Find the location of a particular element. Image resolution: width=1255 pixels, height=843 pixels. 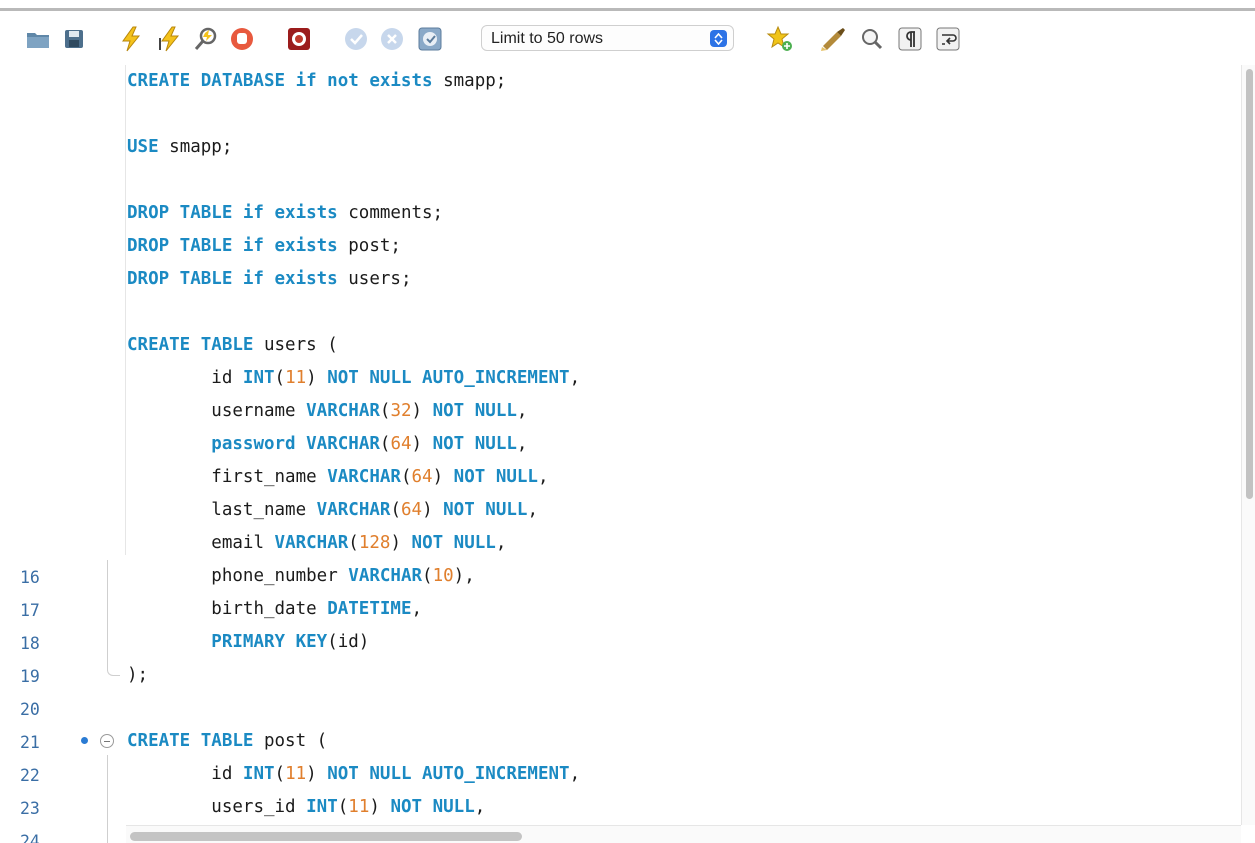

code-line: username VARCHAR(32) NOT NULL, is located at coordinates (620, 411).